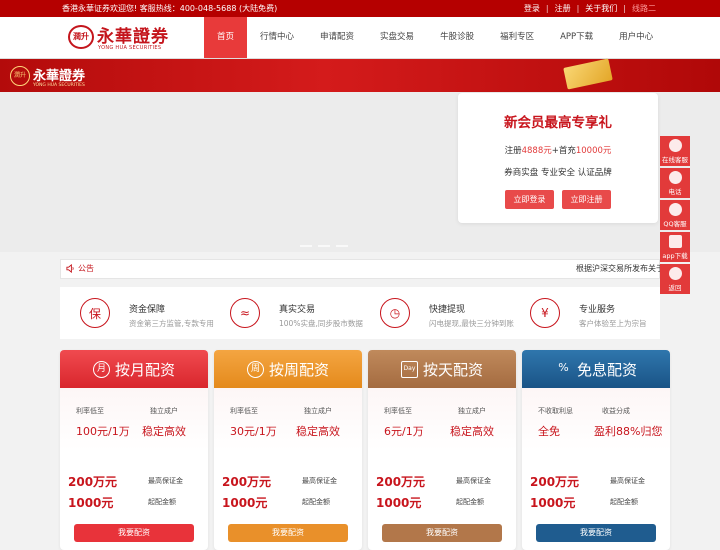  Describe the element at coordinates (321, 323) in the screenshot. I see `feature-desc: 100%实盘,同步股市数据` at that location.